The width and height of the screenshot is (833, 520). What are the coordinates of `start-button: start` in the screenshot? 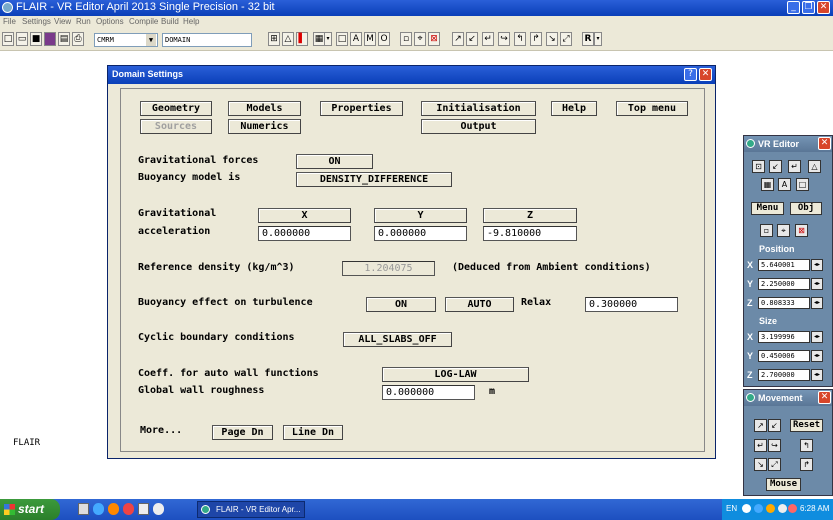 It's located at (30, 509).